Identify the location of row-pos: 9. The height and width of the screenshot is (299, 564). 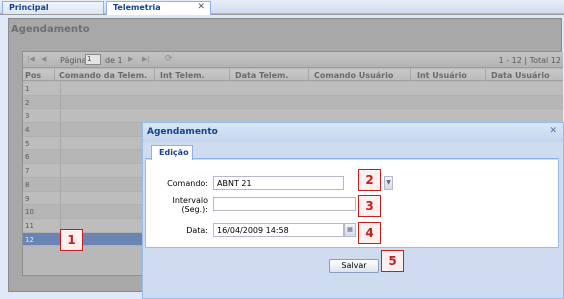
(27, 198).